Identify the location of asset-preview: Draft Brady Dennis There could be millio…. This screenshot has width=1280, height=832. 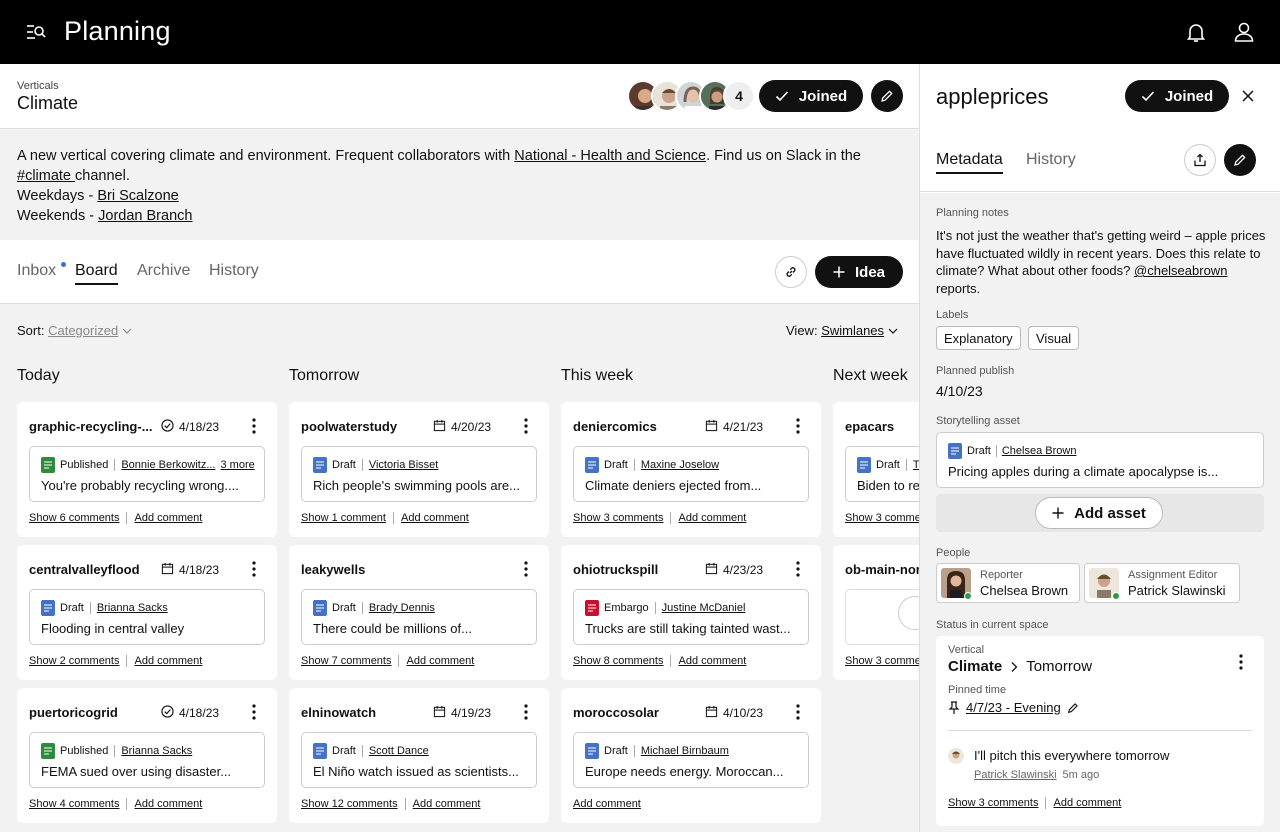
(419, 617).